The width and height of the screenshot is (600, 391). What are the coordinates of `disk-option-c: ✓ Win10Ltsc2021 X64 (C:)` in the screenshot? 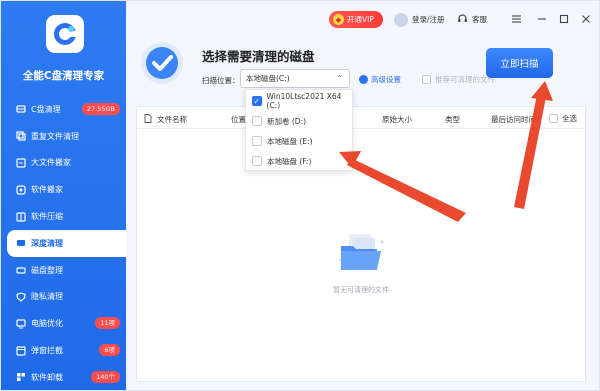 It's located at (302, 101).